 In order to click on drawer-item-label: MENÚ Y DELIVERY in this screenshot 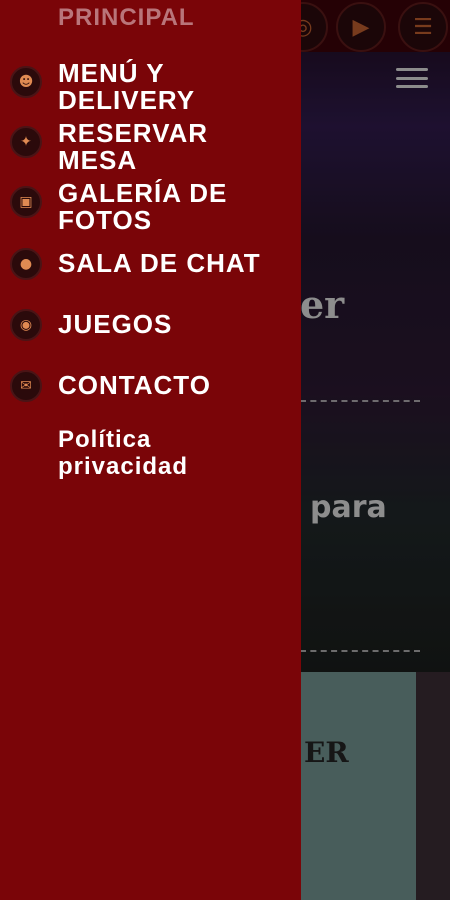, I will do `click(127, 86)`.